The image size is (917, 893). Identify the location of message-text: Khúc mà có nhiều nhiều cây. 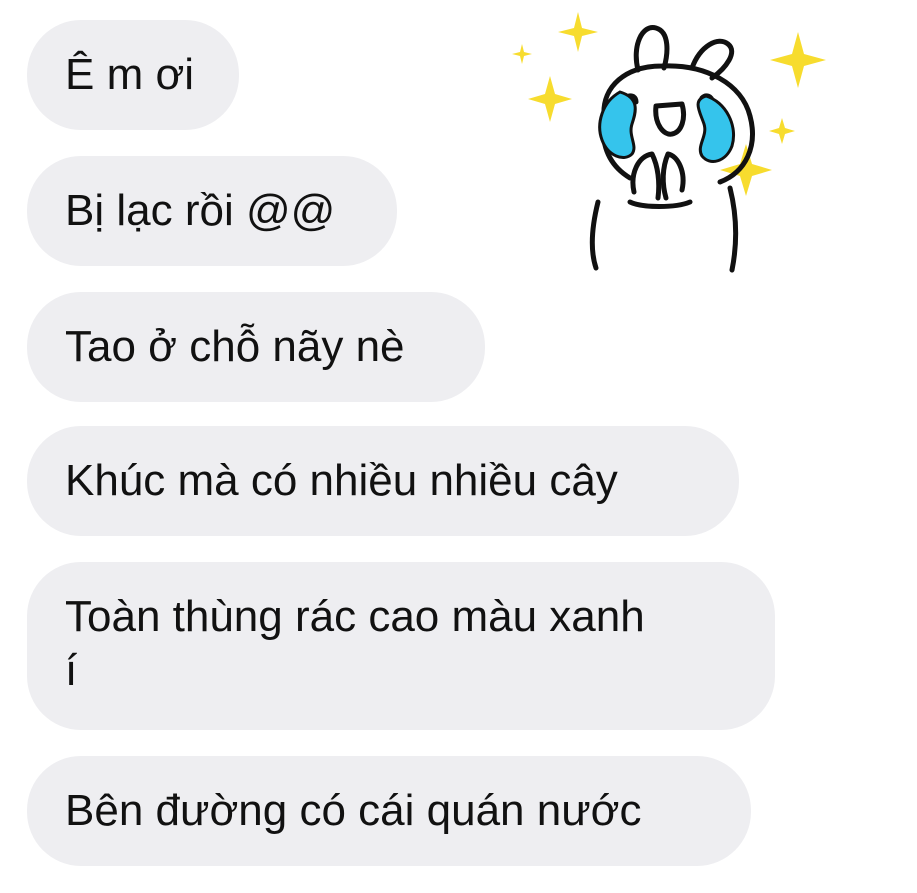
(341, 480).